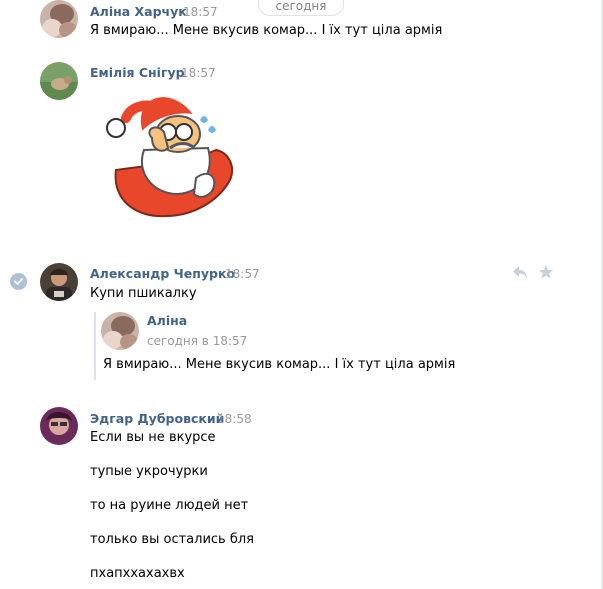  What do you see at coordinates (149, 471) in the screenshot?
I see `message-text: тупые укрочурки` at bounding box center [149, 471].